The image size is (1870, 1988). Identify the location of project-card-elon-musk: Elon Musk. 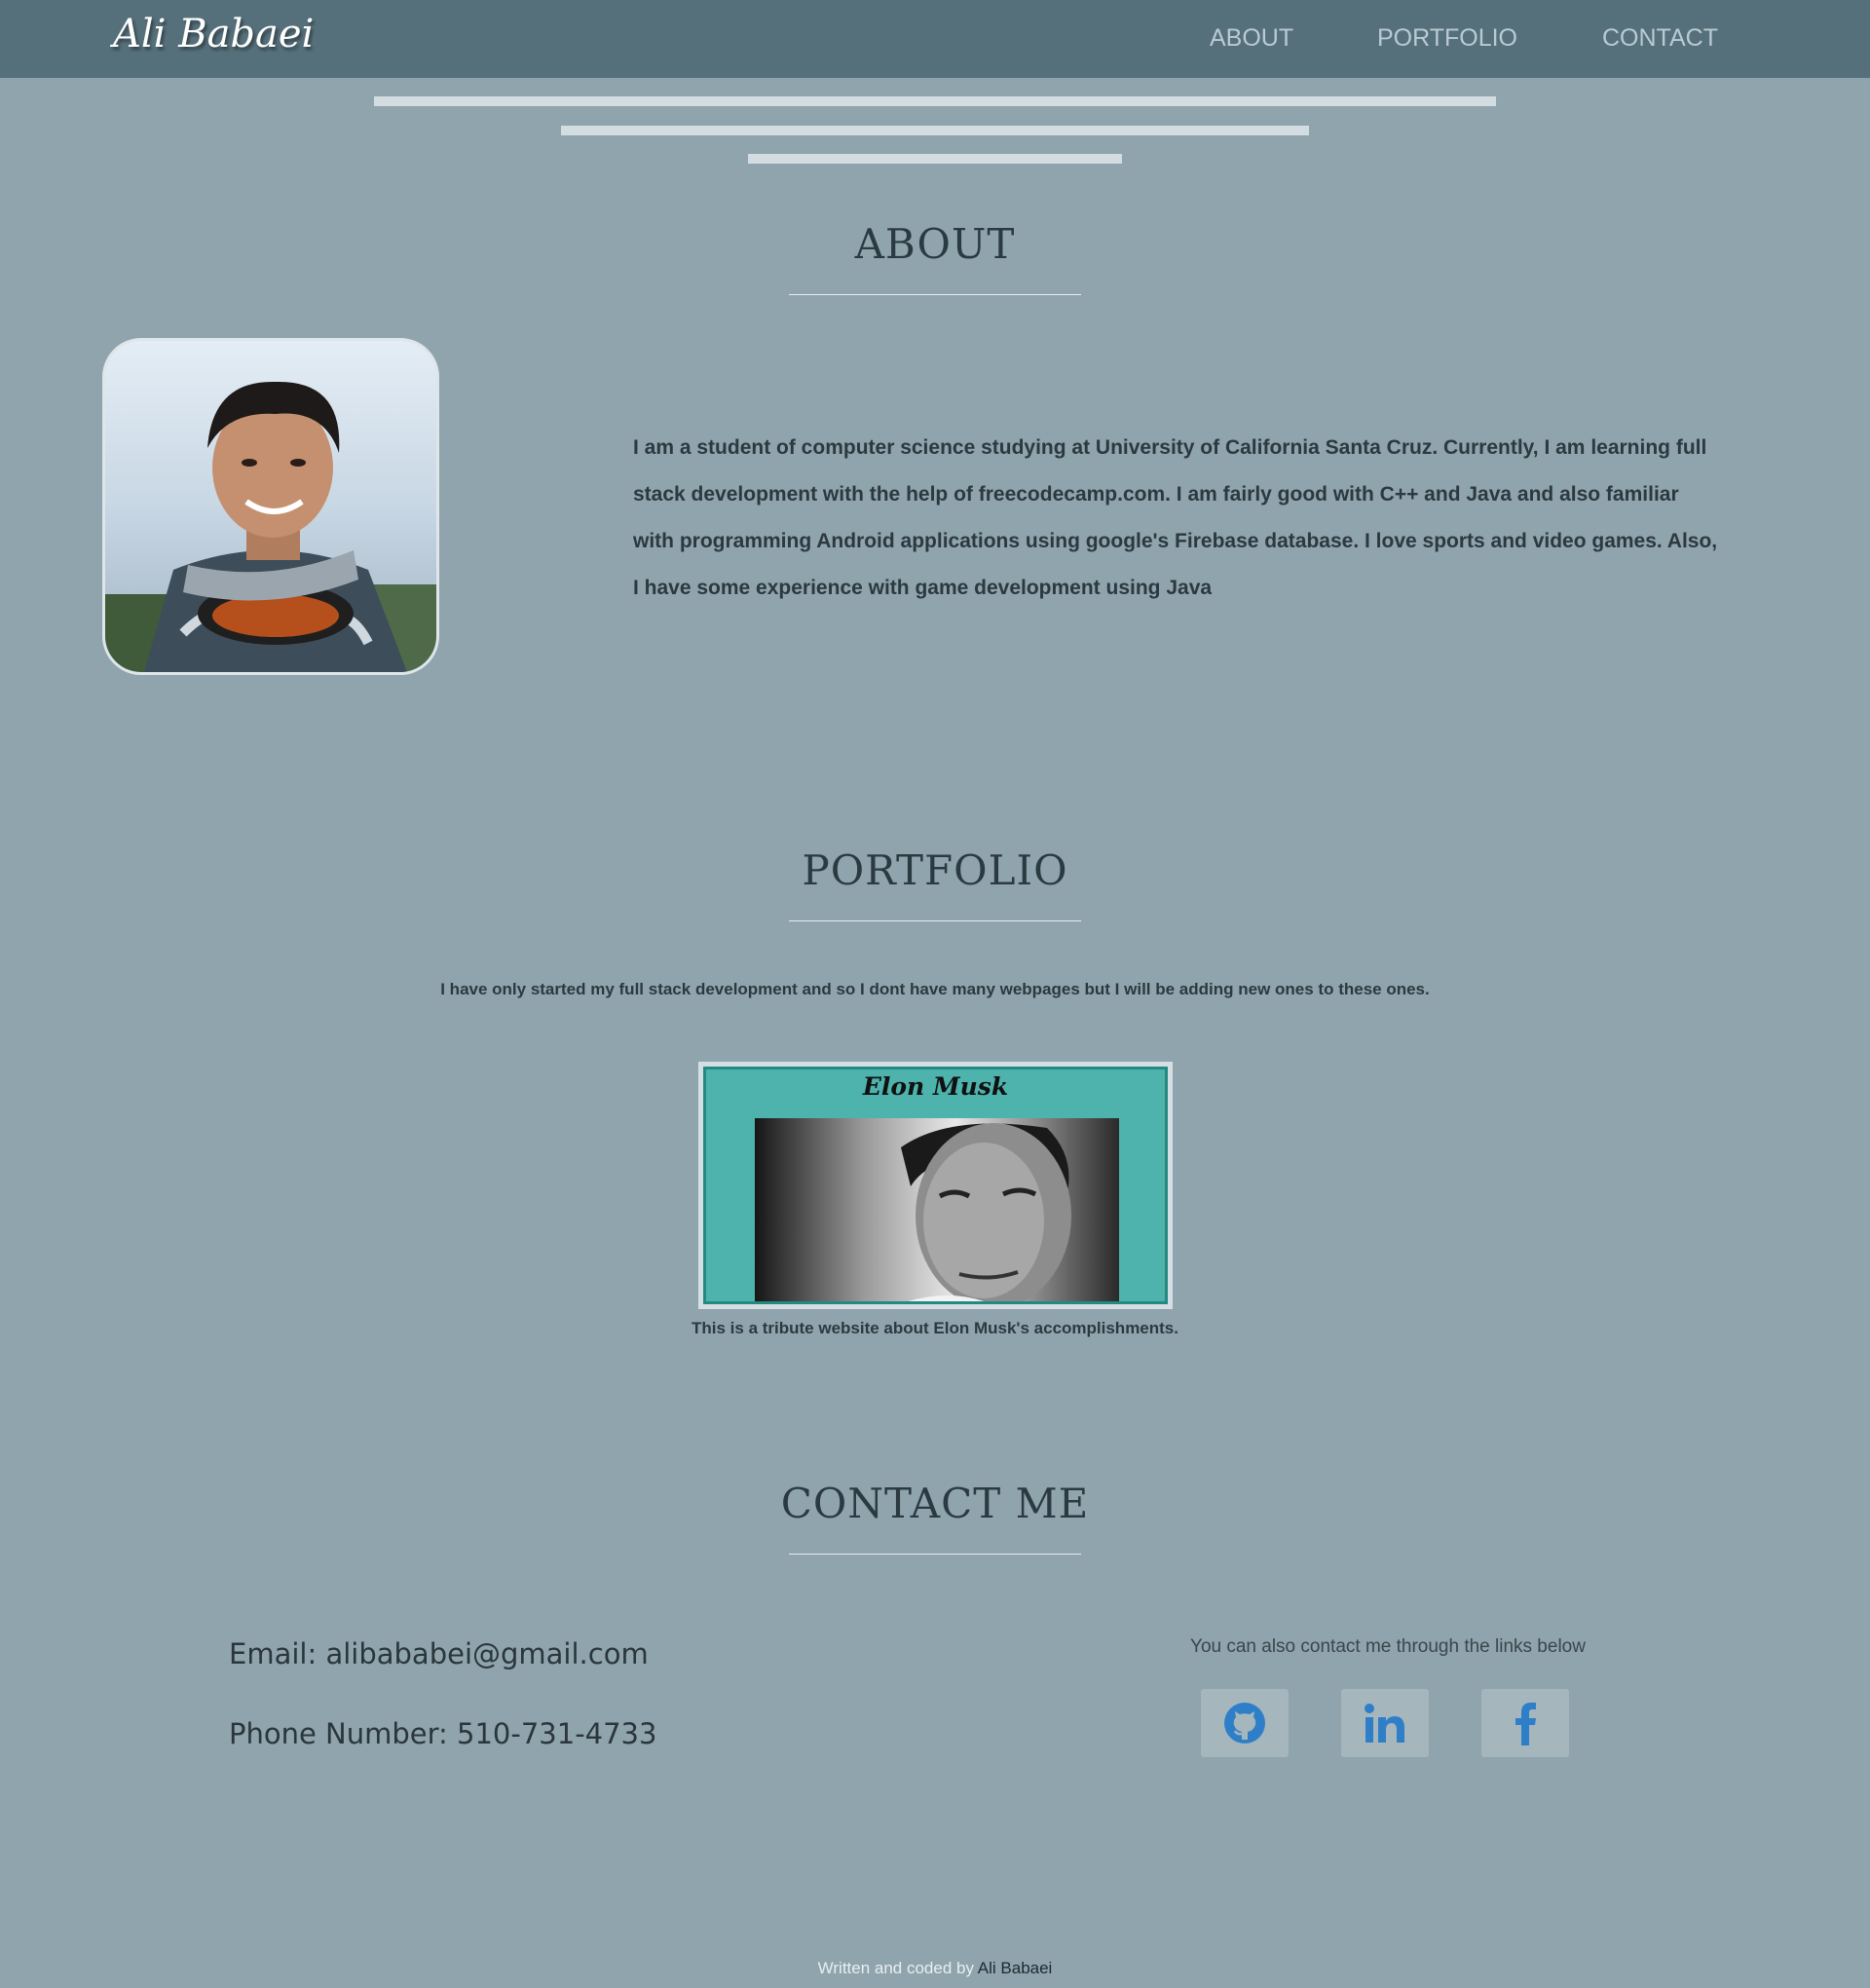
(936, 1186).